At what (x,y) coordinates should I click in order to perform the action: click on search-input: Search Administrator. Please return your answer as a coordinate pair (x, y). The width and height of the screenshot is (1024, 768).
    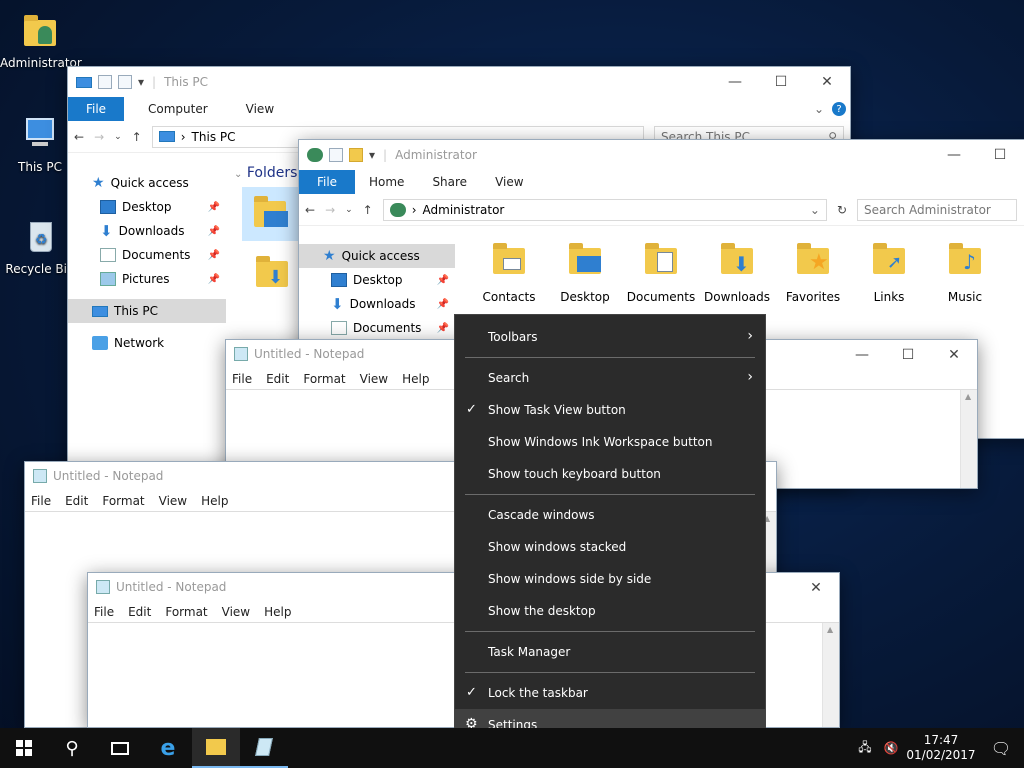
    Looking at the image, I should click on (937, 209).